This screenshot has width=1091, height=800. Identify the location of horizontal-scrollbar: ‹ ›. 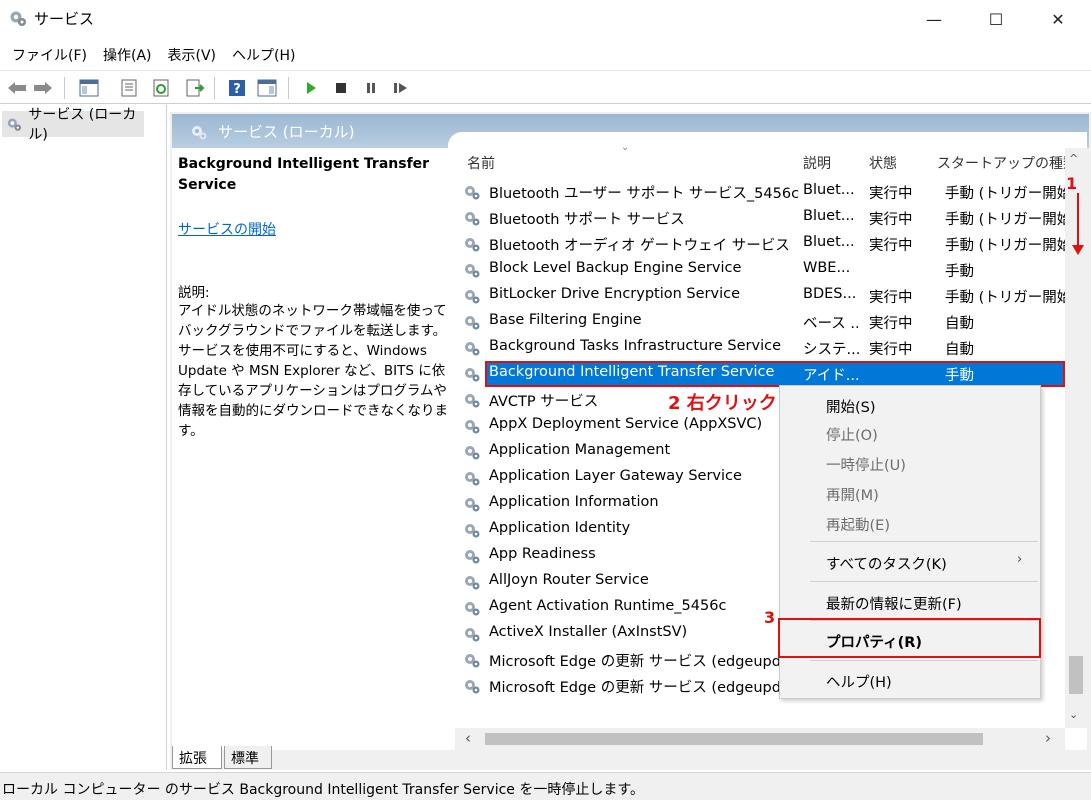
(760, 739).